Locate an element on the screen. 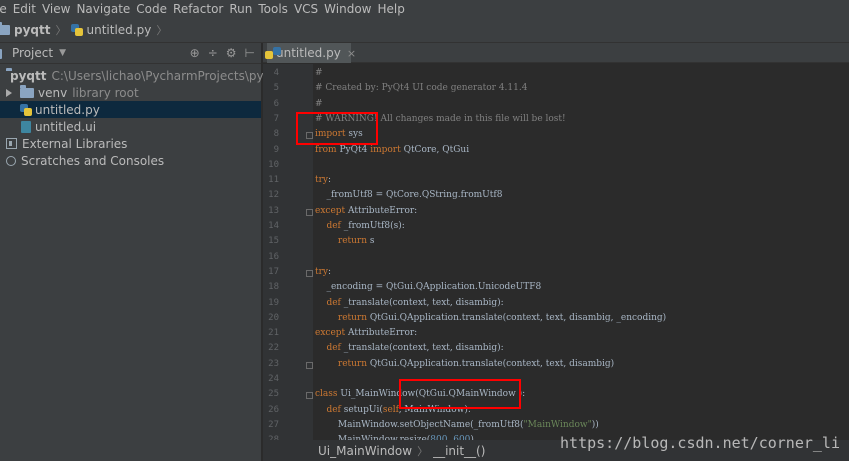  tab-label: untitled.py is located at coordinates (308, 53).